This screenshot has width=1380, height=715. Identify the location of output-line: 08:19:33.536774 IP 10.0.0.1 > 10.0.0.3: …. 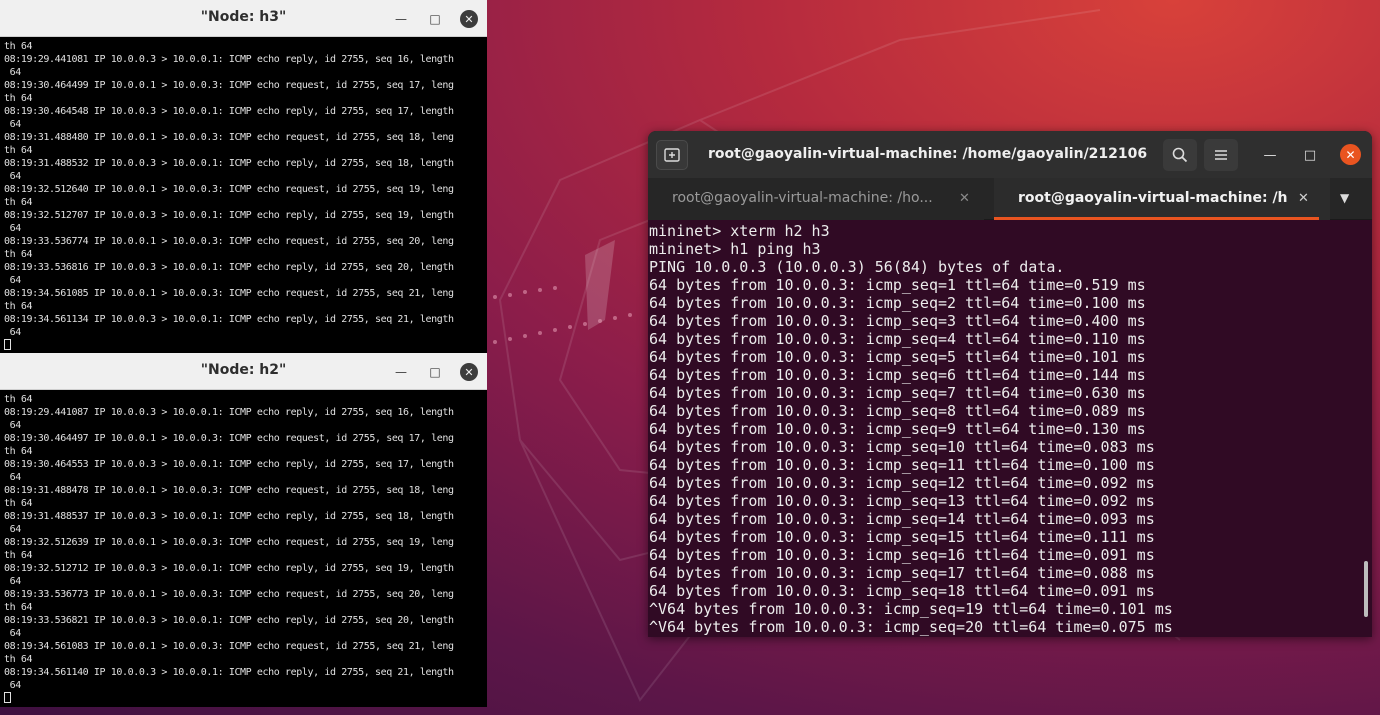
(229, 241).